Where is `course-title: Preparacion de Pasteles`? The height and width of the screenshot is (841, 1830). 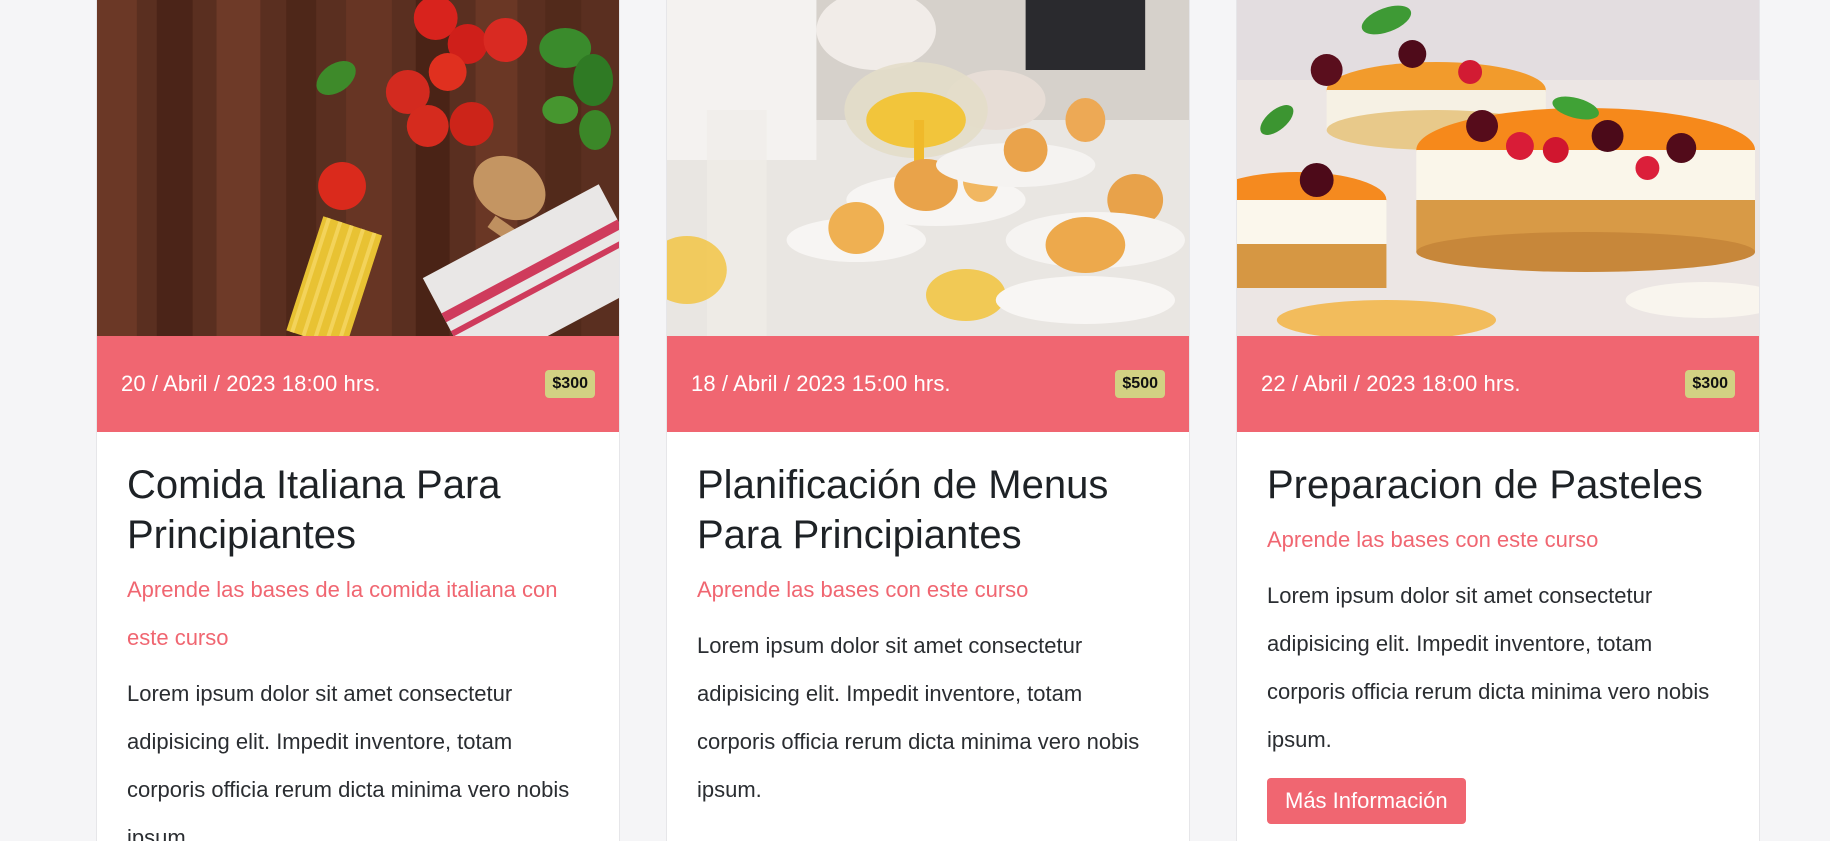
course-title: Preparacion de Pasteles is located at coordinates (1485, 485).